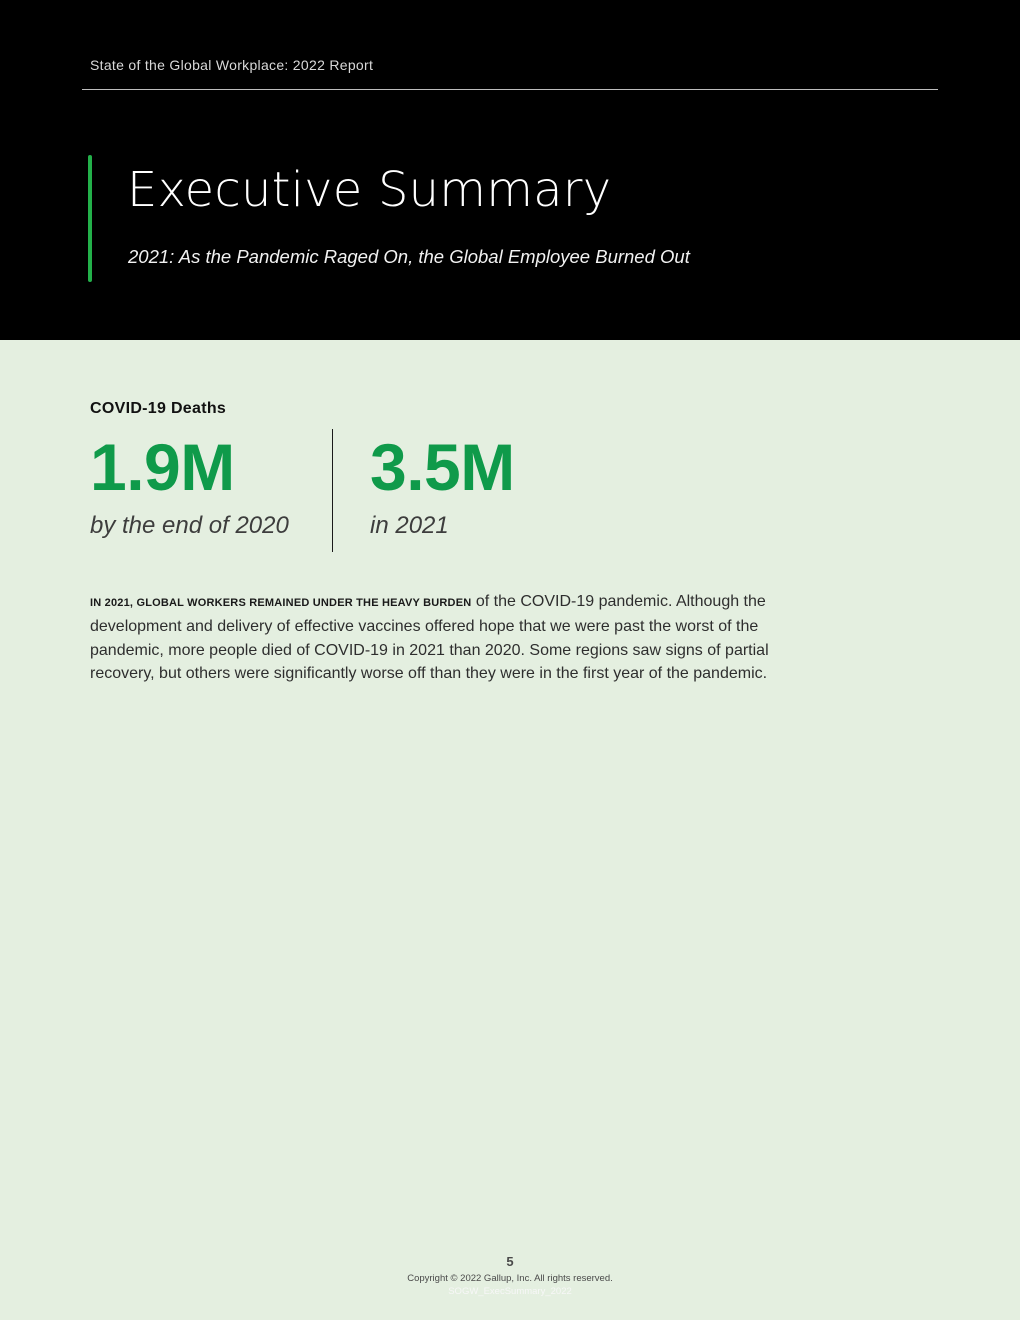 The height and width of the screenshot is (1320, 1020). What do you see at coordinates (510, 1291) in the screenshot?
I see `document-code: SOGW_ExecSummary_2022` at bounding box center [510, 1291].